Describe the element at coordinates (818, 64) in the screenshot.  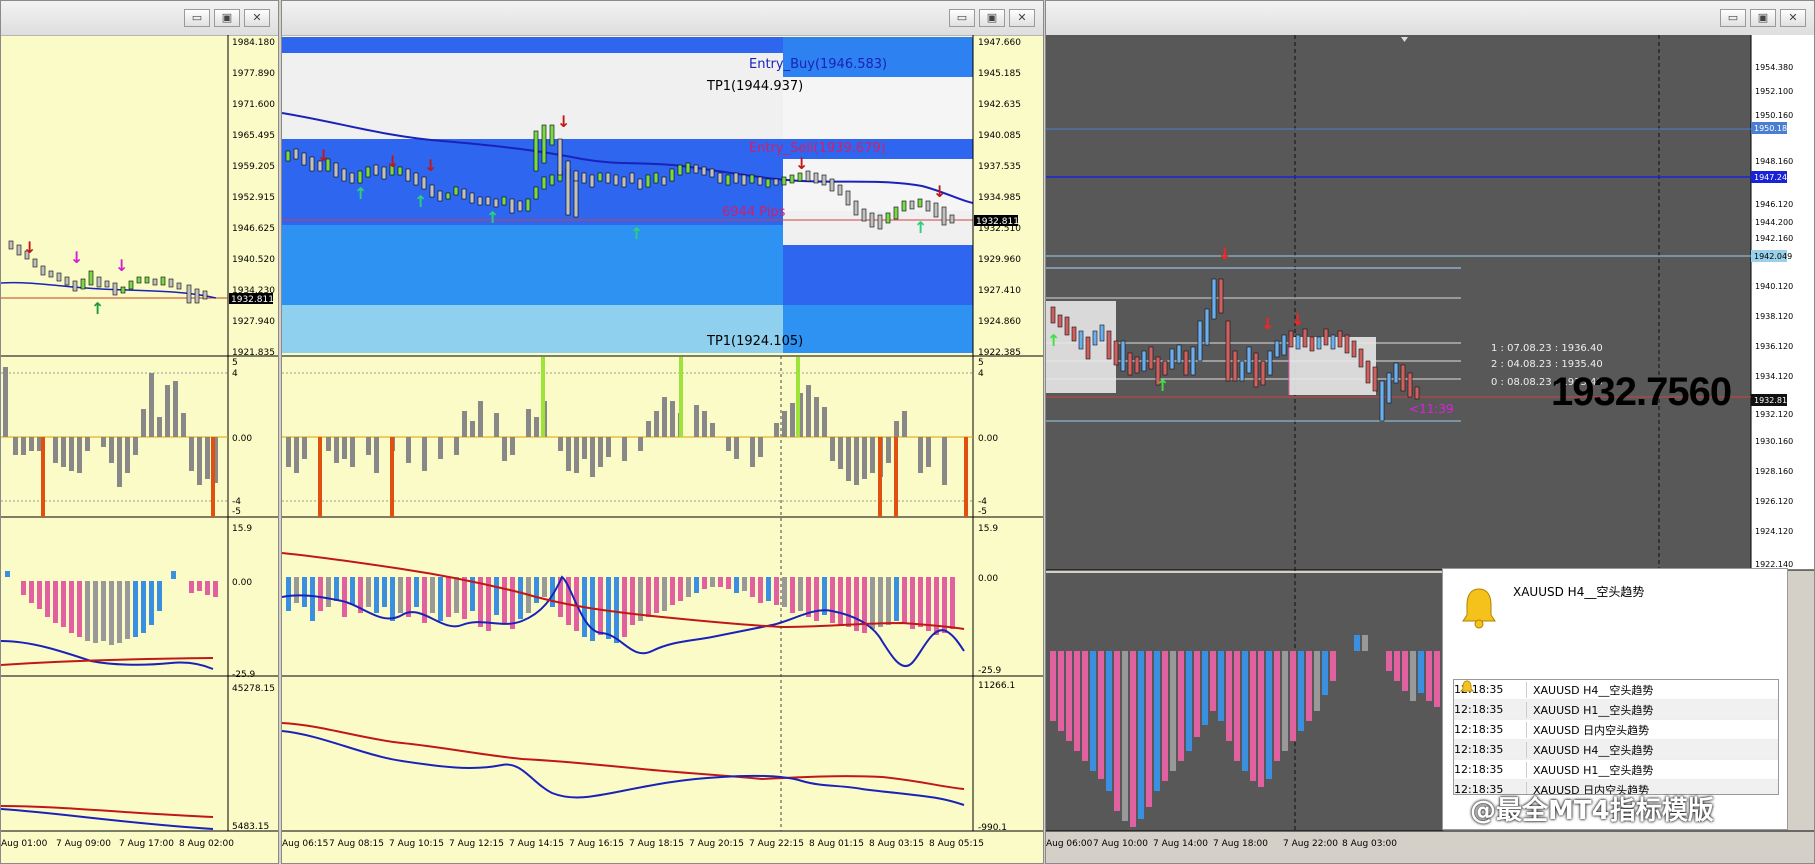
I see `entry-buy-label: Entry_Buy(1946.583)` at that location.